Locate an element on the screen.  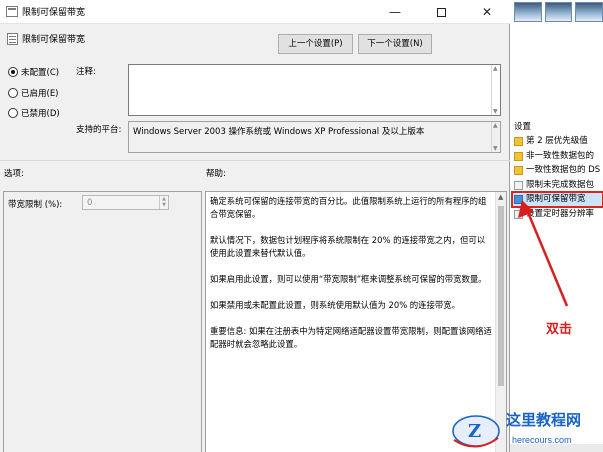
help-heading: 帮助: is located at coordinates (216, 174).